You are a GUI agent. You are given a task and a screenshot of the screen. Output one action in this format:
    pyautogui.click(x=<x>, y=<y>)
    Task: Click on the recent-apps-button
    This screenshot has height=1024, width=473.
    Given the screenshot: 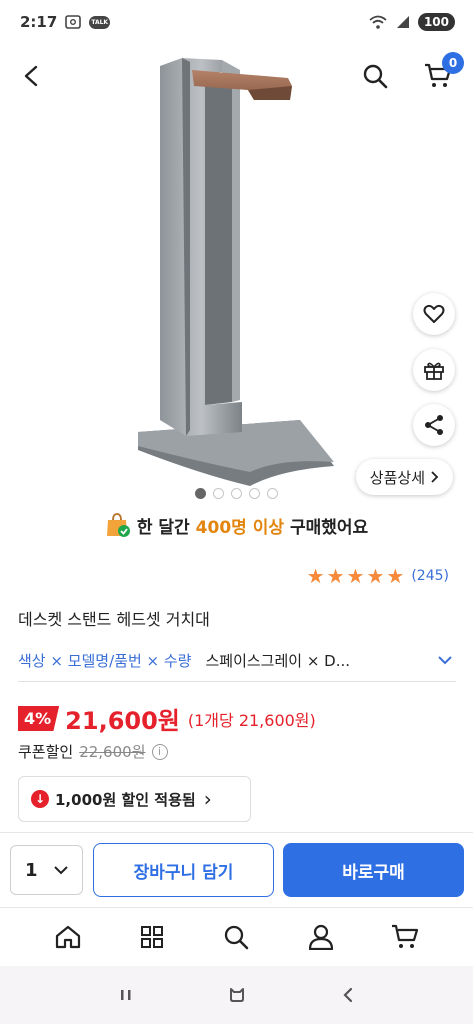 What is the action you would take?
    pyautogui.click(x=126, y=995)
    